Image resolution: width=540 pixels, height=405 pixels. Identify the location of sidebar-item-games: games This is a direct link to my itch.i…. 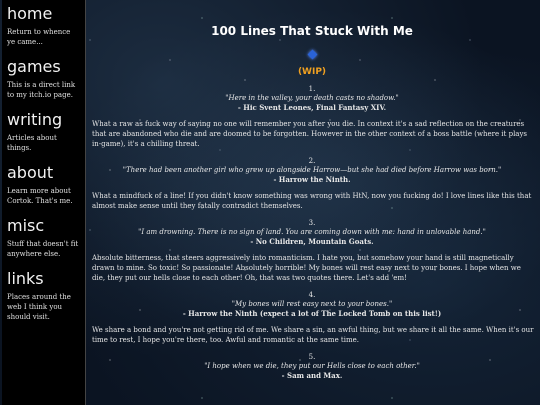
(43, 78).